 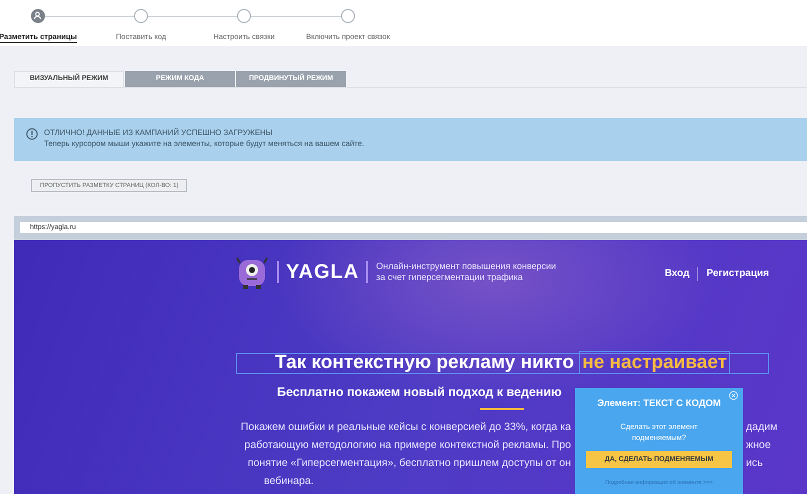 I want to click on paragraph-text: дадим, so click(x=762, y=427).